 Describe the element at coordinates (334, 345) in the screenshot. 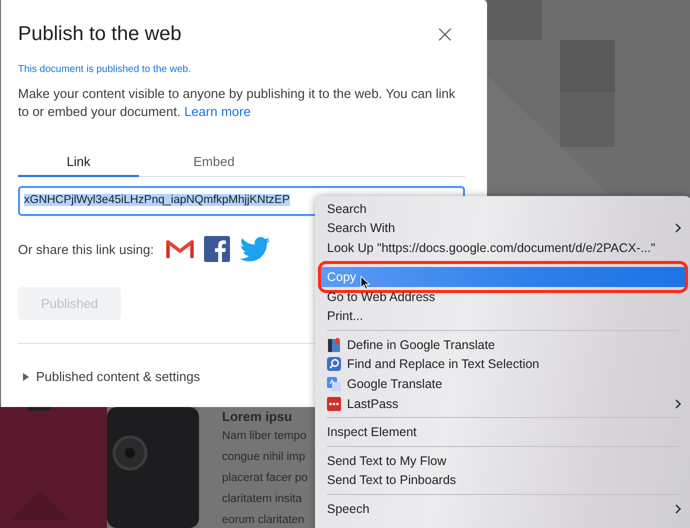

I see `book-icon` at that location.